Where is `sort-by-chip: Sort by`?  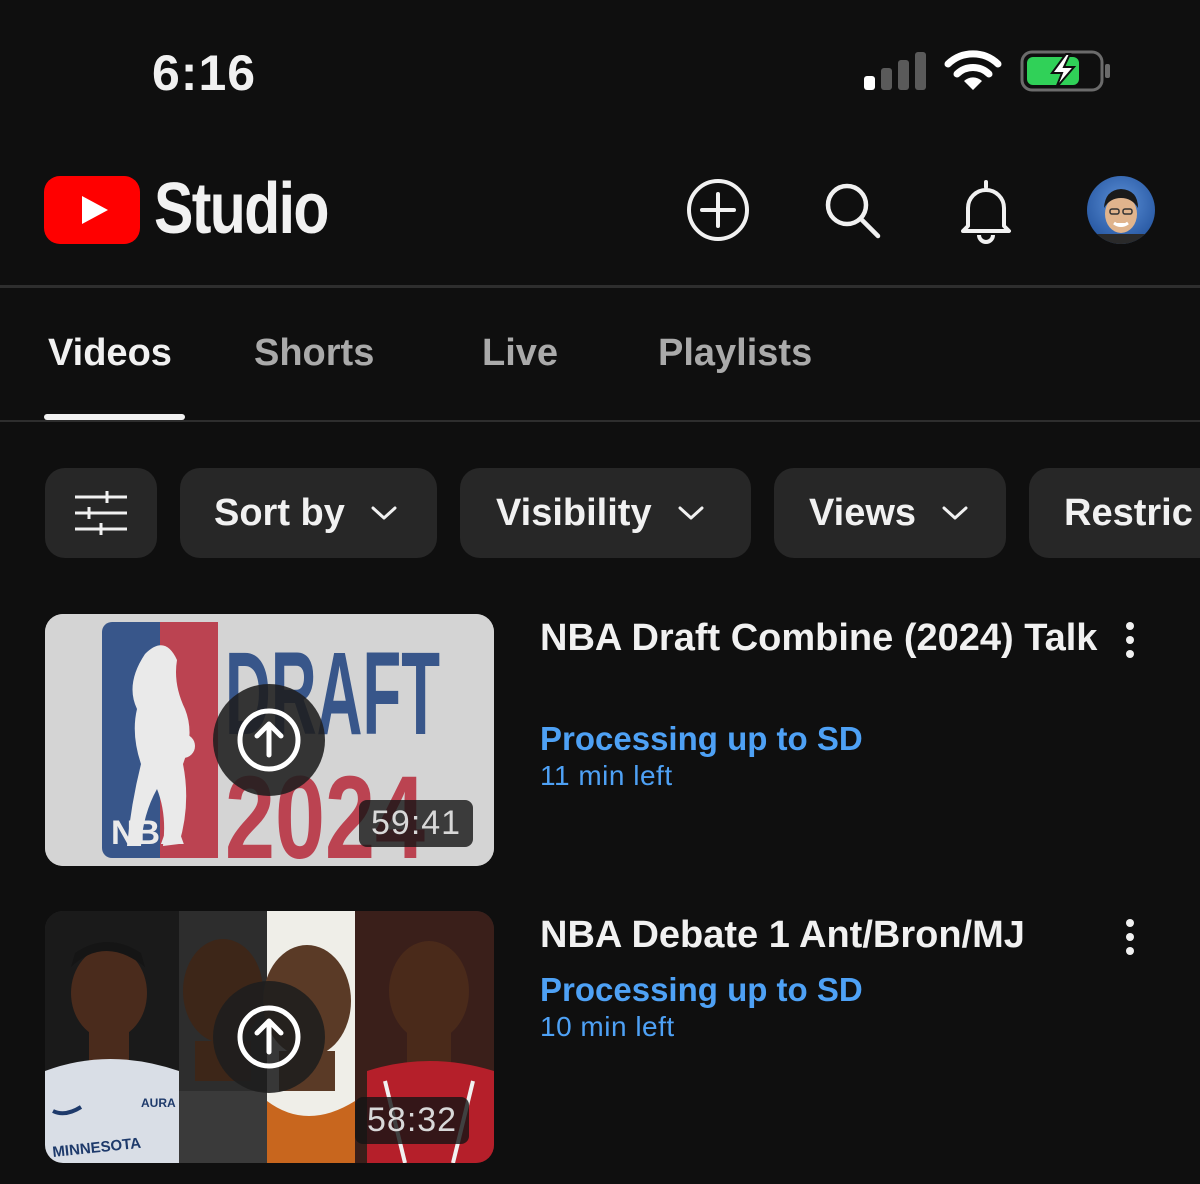 sort-by-chip: Sort by is located at coordinates (308, 513).